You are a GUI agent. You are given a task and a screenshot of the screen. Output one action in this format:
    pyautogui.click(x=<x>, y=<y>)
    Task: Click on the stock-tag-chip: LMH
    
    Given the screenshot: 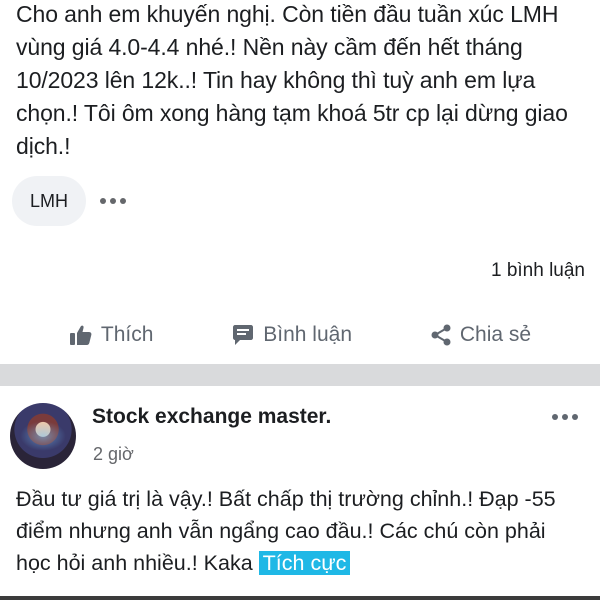 What is the action you would take?
    pyautogui.click(x=49, y=201)
    